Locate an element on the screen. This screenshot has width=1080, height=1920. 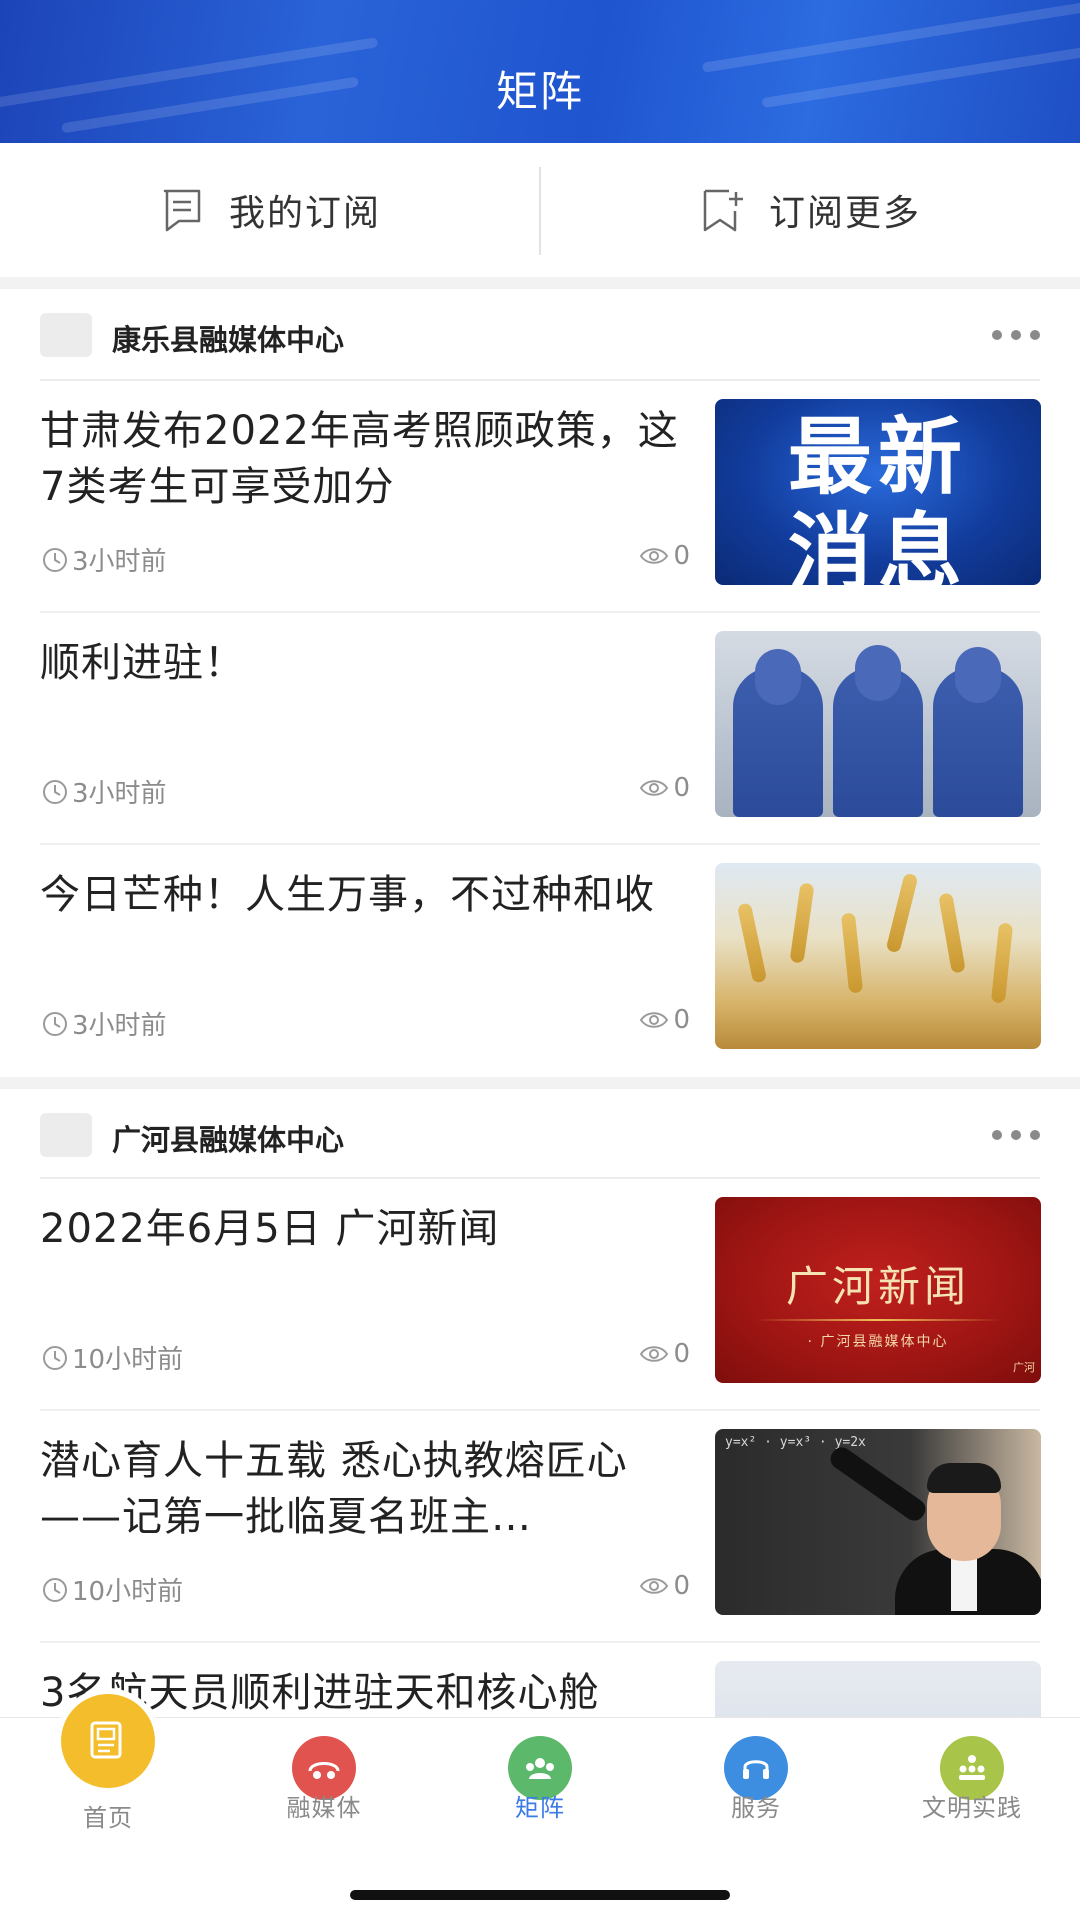
tab-label: 融媒体 is located at coordinates (324, 1808).